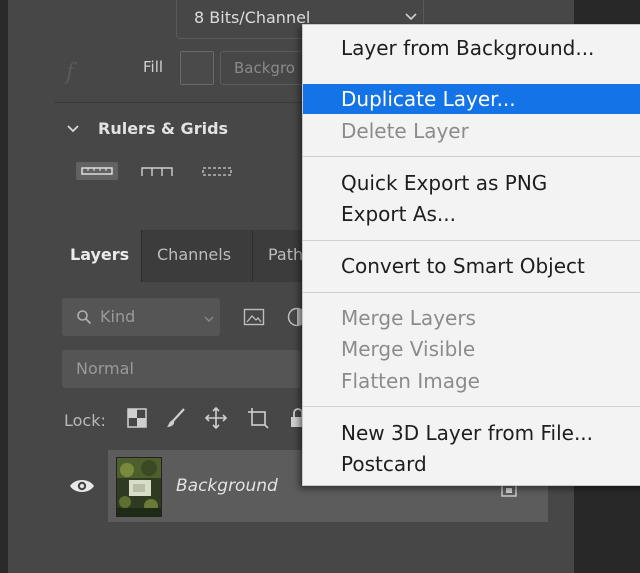 The image size is (640, 573). Describe the element at coordinates (163, 128) in the screenshot. I see `rulers-grids-title: Rulers & Grids` at that location.